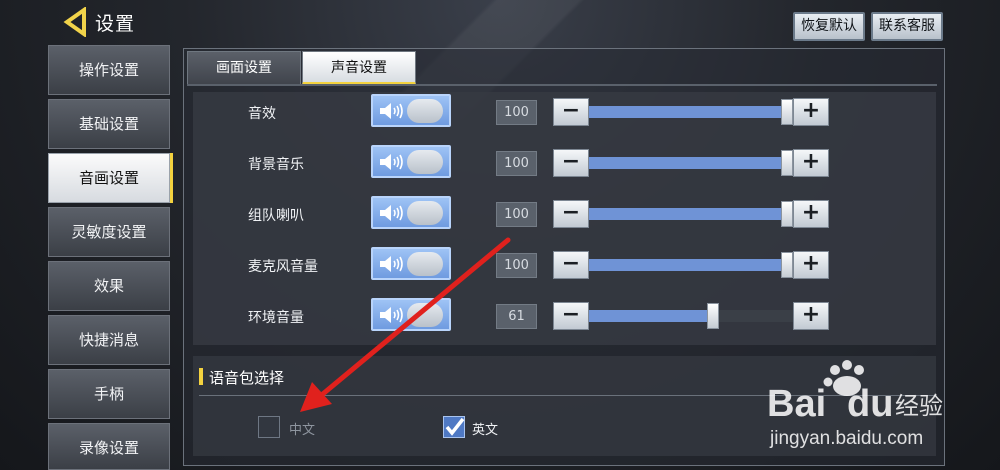  Describe the element at coordinates (907, 26) in the screenshot. I see `contact-support-button: 联系客服` at that location.